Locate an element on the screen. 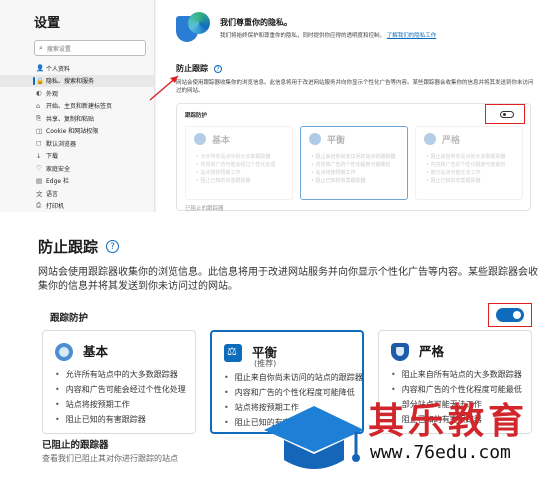 Image resolution: width=554 pixels, height=482 pixels. watermark: 其乐教育 www.76edu.com is located at coordinates (402, 435).